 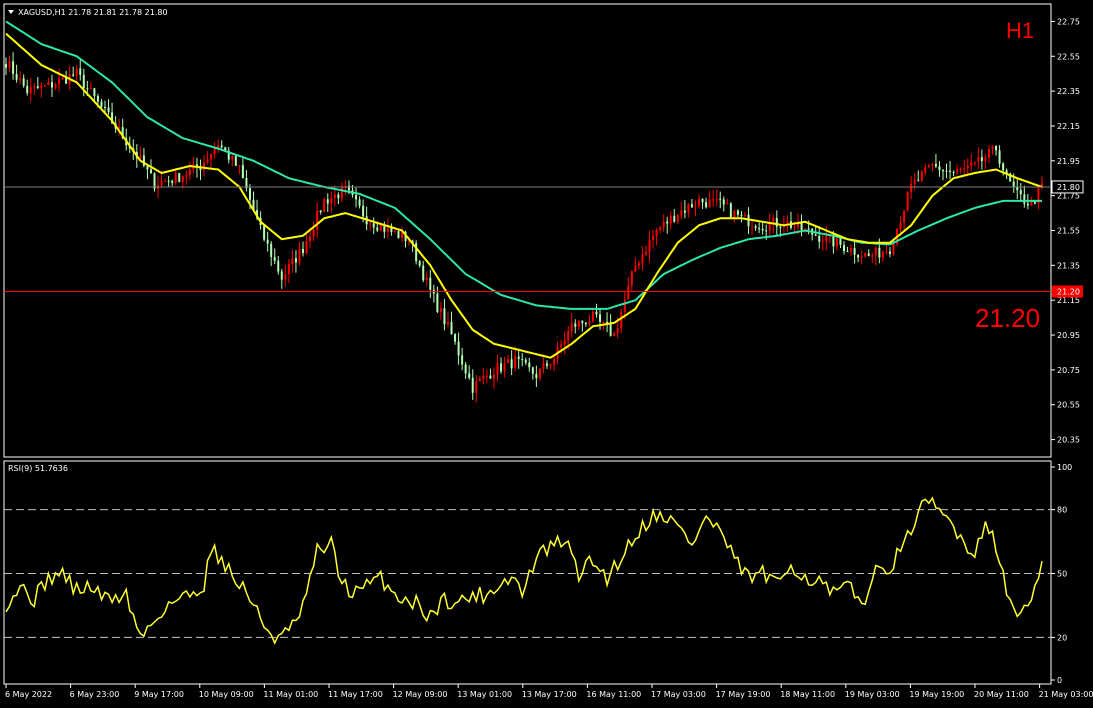 I want to click on price-tick-label: 21.95, so click(x=1068, y=161).